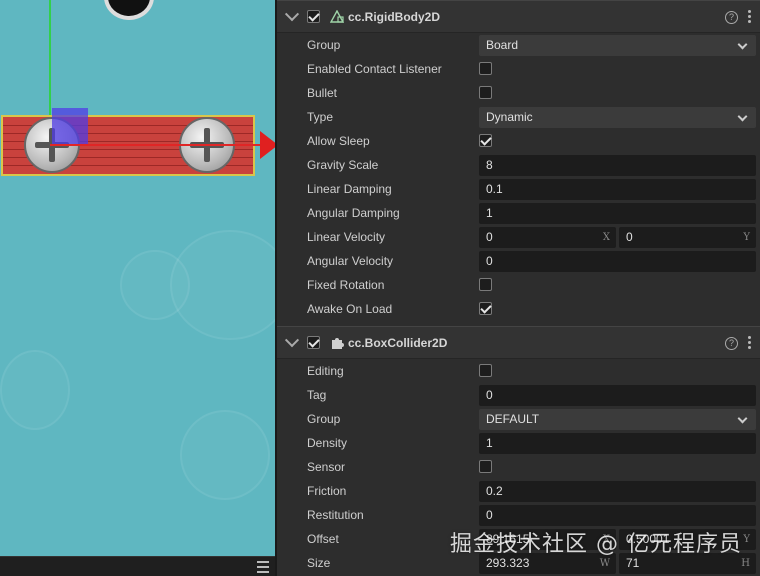 The width and height of the screenshot is (760, 576). What do you see at coordinates (617, 515) in the screenshot?
I see `restitution-input: 0` at bounding box center [617, 515].